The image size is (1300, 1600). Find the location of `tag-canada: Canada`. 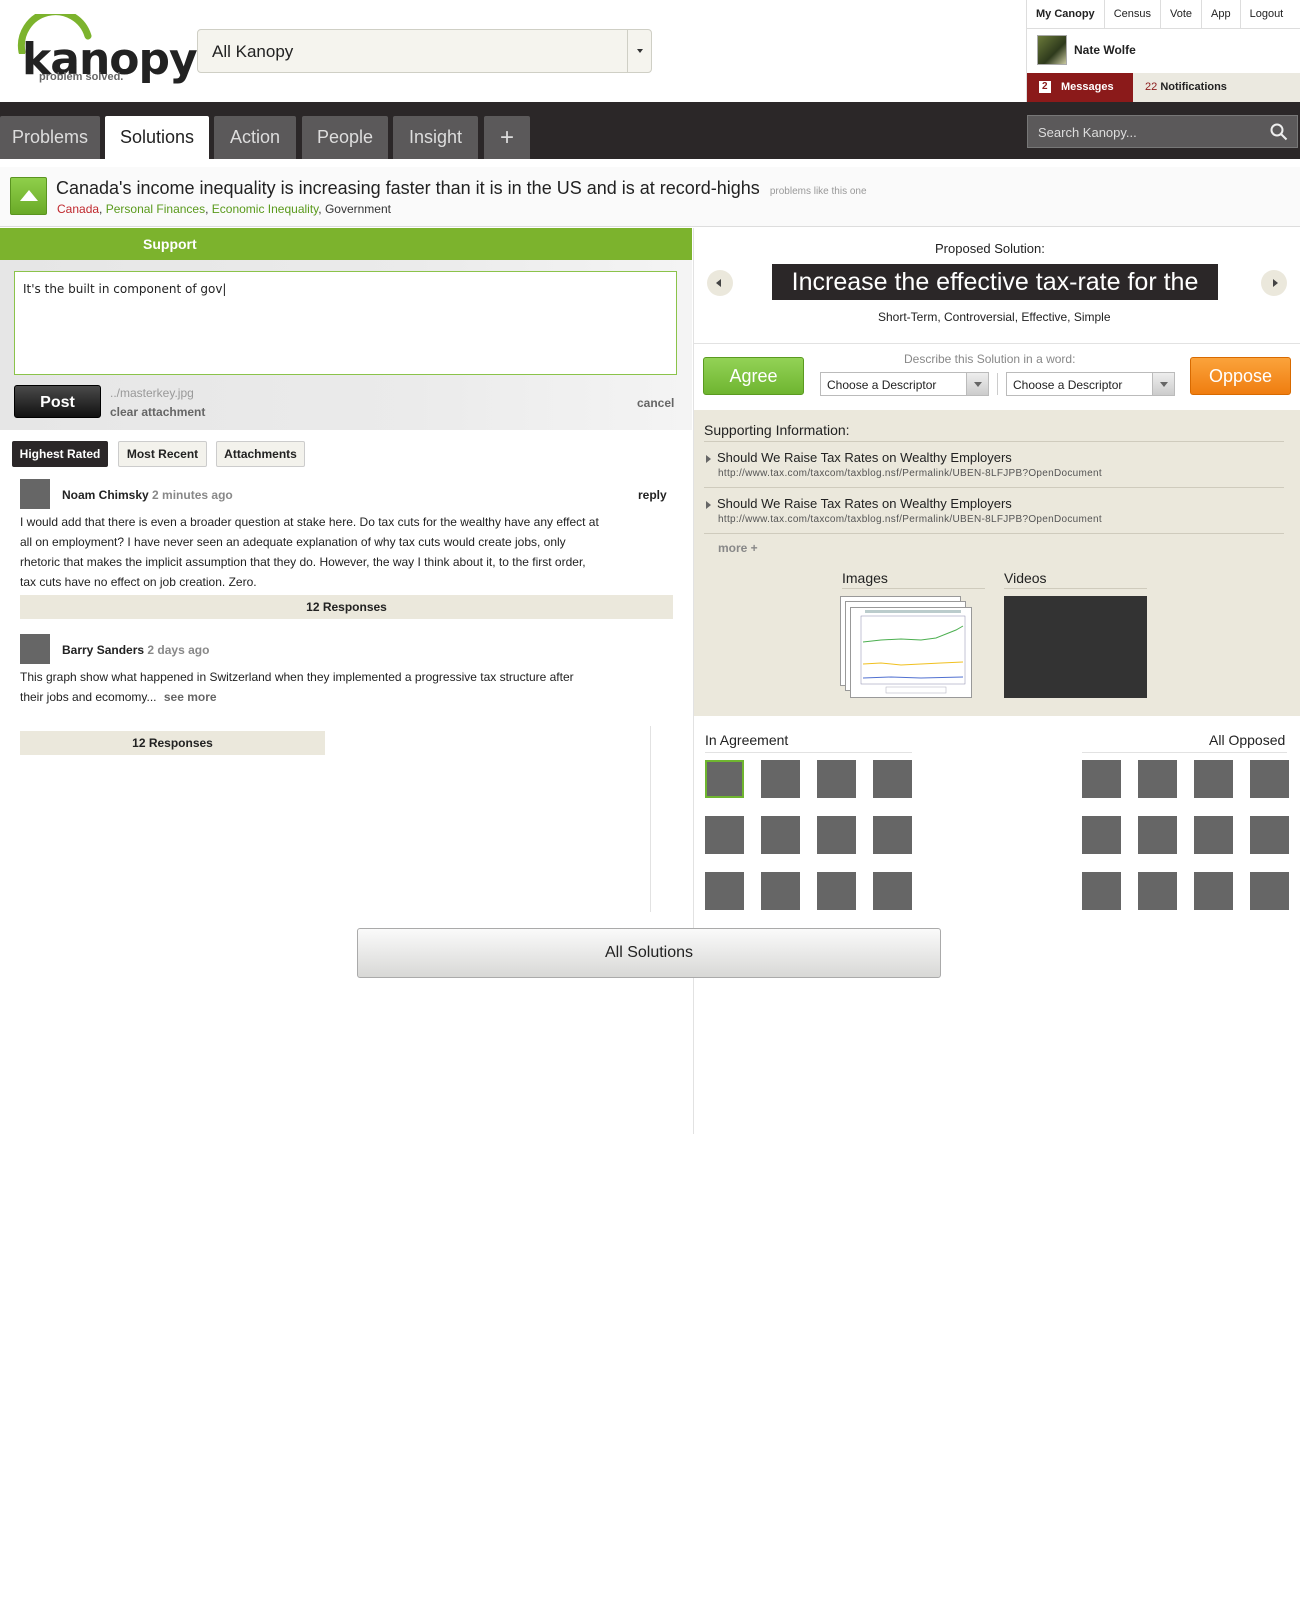

tag-canada: Canada is located at coordinates (78, 209).